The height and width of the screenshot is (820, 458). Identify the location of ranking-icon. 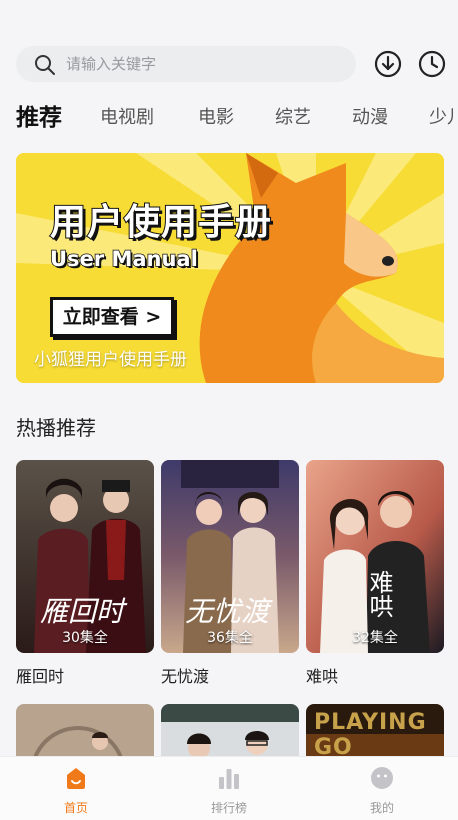
(229, 779).